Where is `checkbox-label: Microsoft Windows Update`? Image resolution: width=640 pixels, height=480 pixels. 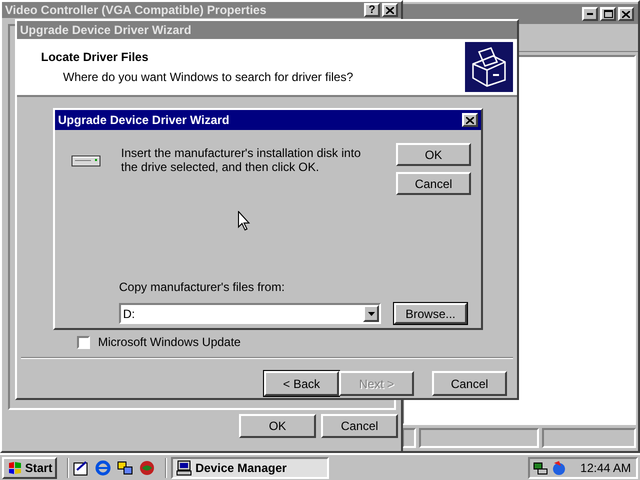
checkbox-label: Microsoft Windows Update is located at coordinates (169, 342).